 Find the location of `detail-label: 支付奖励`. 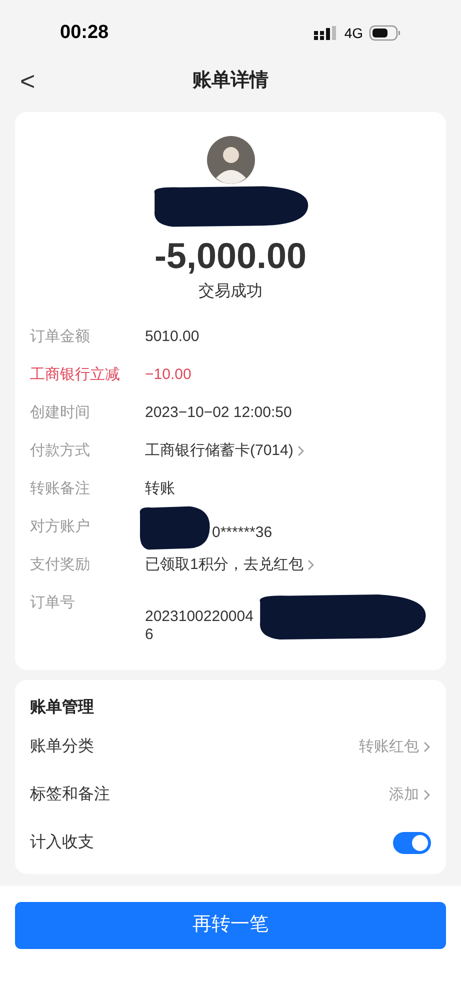

detail-label: 支付奖励 is located at coordinates (60, 565).